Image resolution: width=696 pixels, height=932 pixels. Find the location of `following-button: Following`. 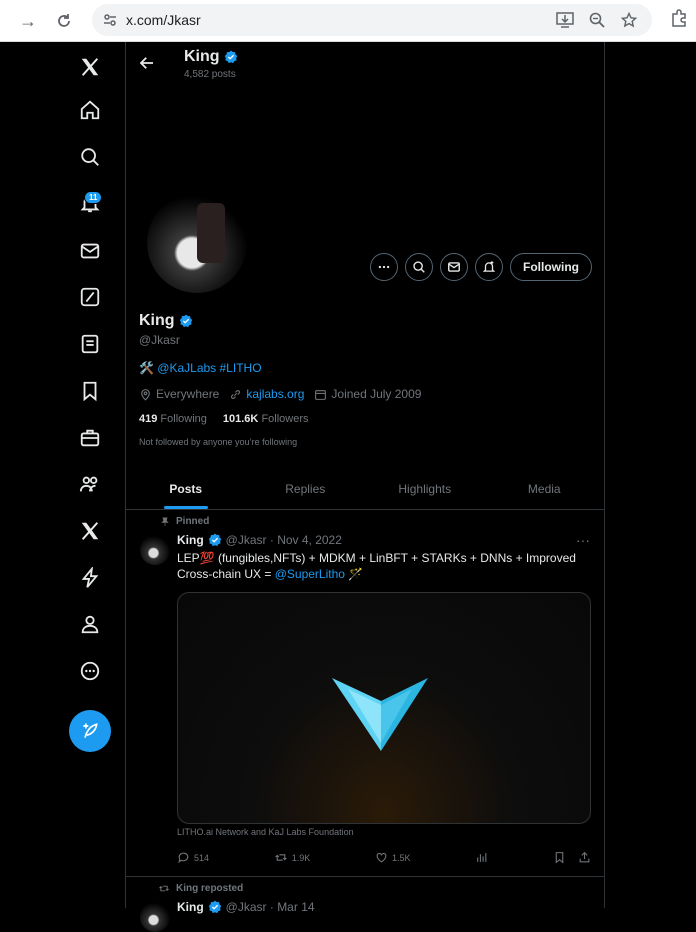

following-button: Following is located at coordinates (551, 267).